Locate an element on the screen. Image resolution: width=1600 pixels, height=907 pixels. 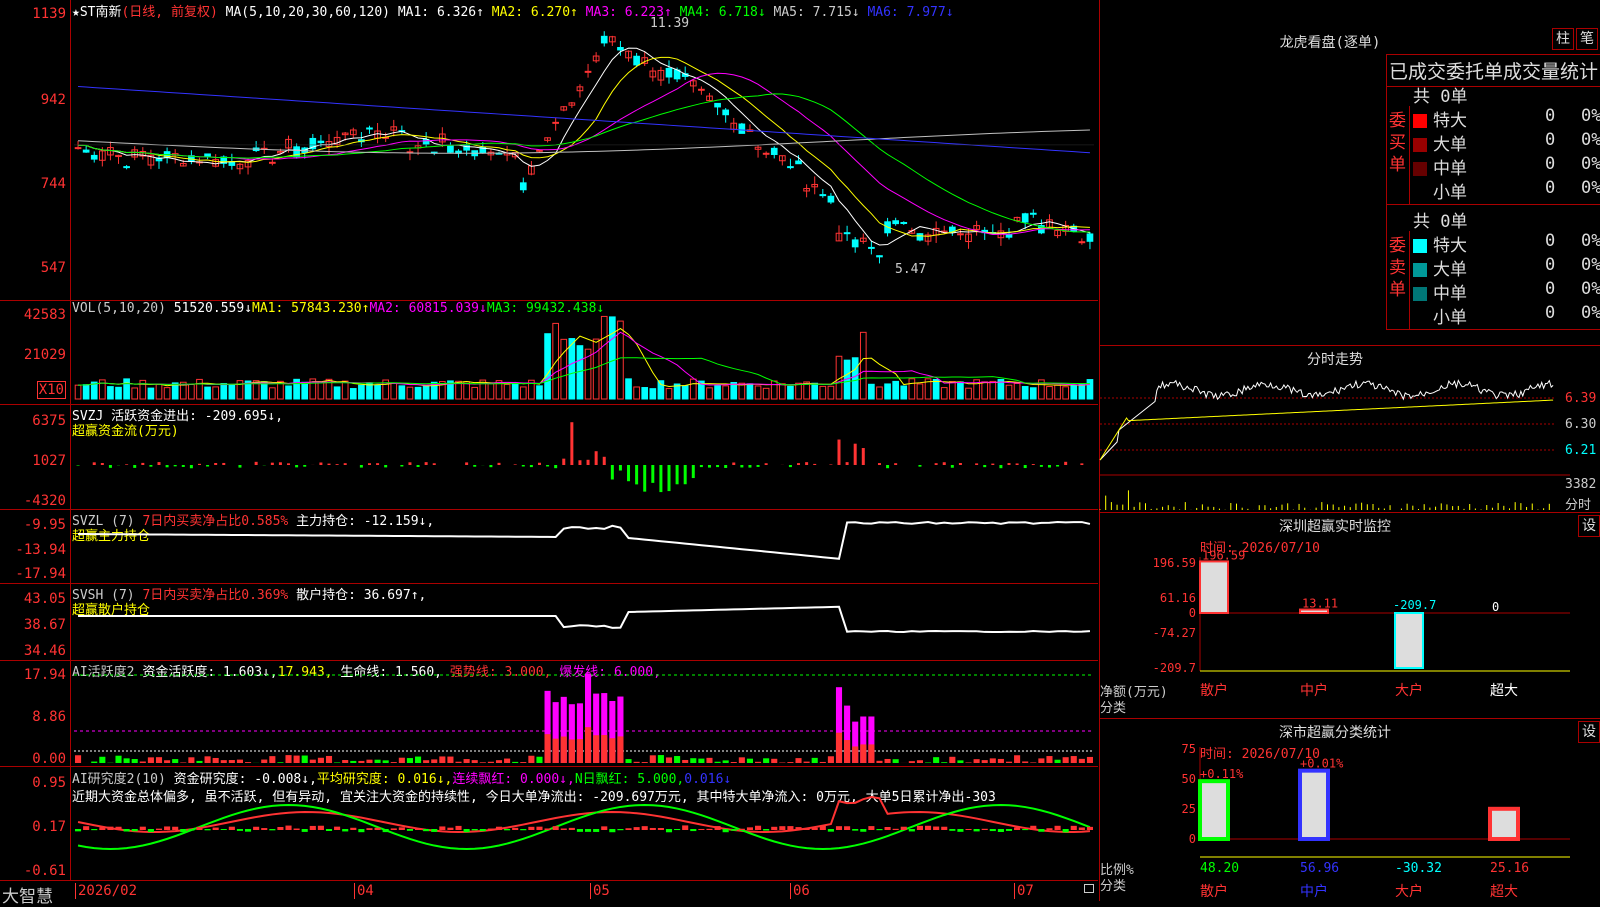
tick-mode-button: 笔 is located at coordinates (1587, 39).